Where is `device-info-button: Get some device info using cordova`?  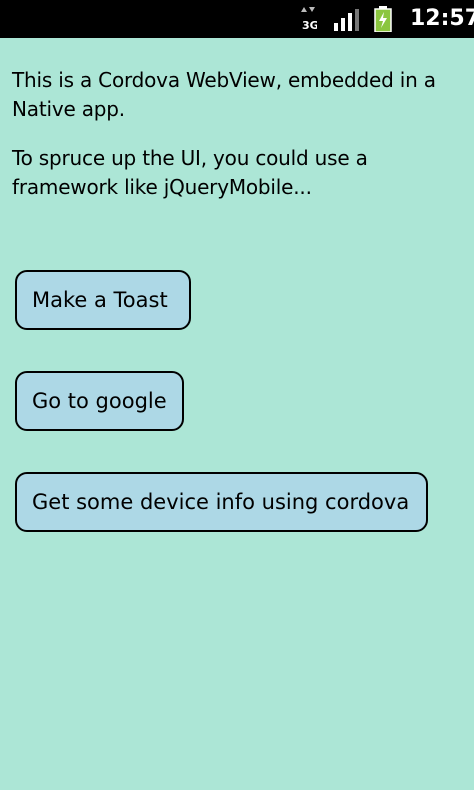
device-info-button: Get some device info using cordova is located at coordinates (221, 502).